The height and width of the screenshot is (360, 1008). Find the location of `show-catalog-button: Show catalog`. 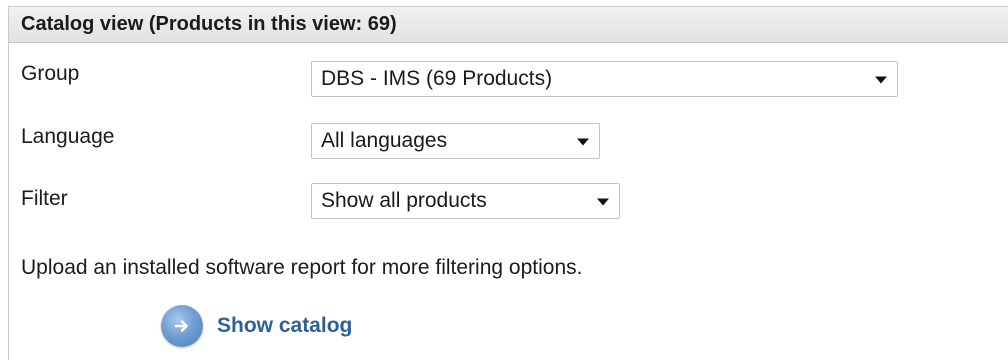

show-catalog-button: Show catalog is located at coordinates (256, 326).